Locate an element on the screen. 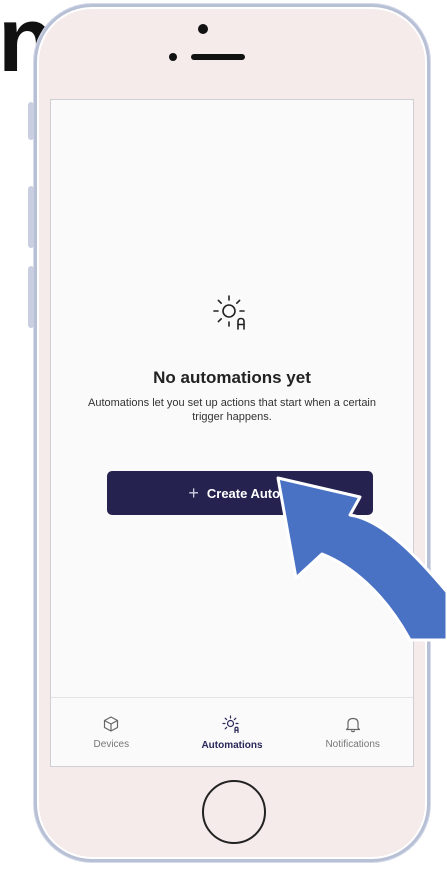  create-automation-label: Create Autom is located at coordinates (249, 493).